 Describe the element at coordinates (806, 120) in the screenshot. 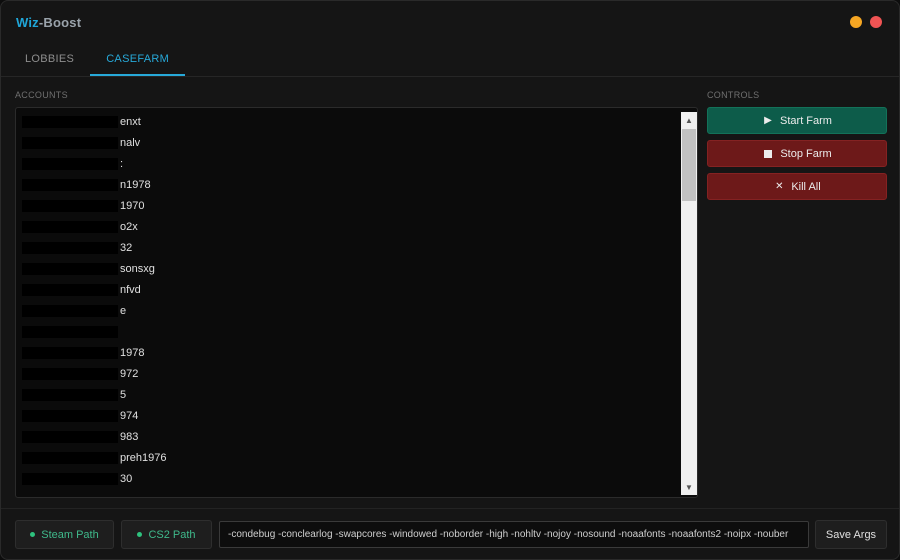

I see `start-farm-label: Start Farm` at that location.